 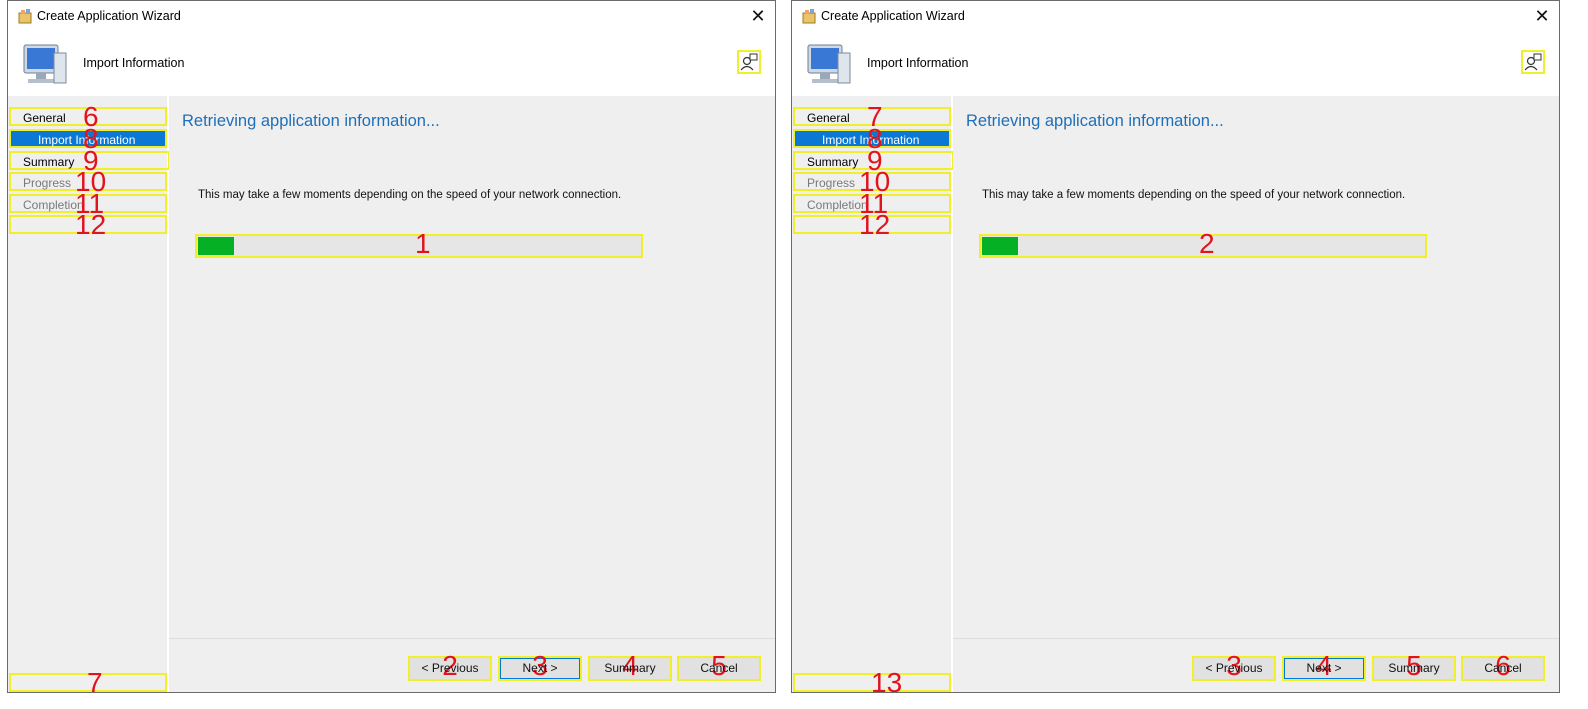 I want to click on summary-button: Summary 4, so click(x=630, y=666).